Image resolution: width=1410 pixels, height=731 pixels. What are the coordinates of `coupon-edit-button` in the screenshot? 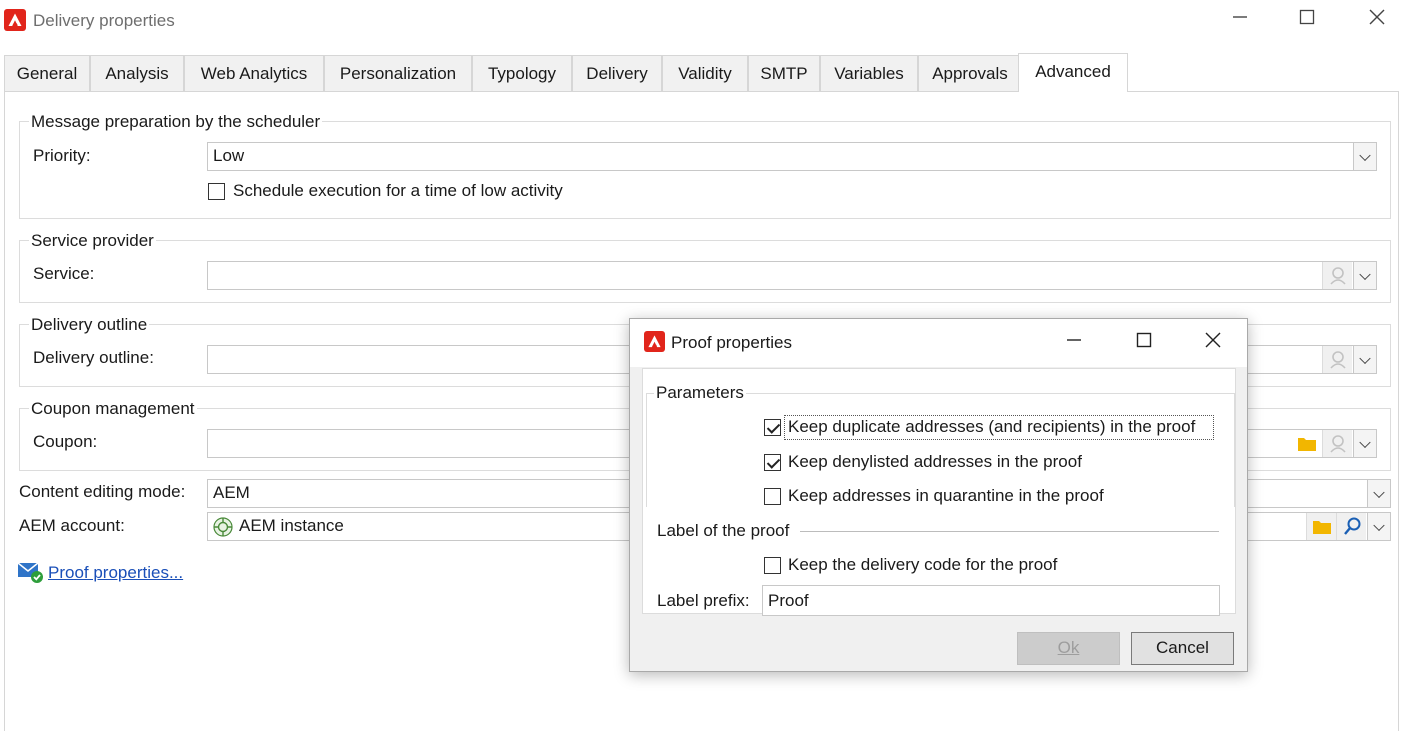 It's located at (1337, 443).